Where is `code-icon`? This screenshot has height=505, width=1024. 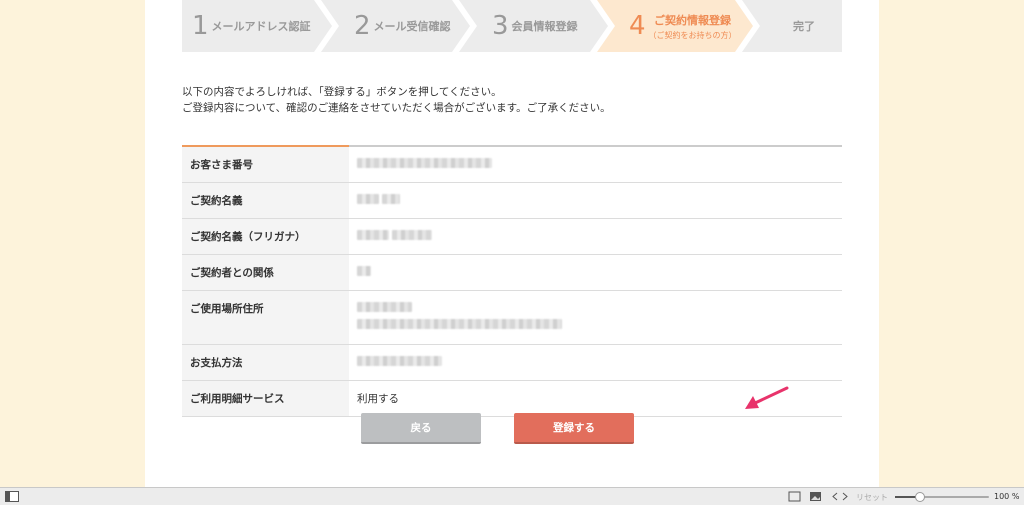 code-icon is located at coordinates (840, 496).